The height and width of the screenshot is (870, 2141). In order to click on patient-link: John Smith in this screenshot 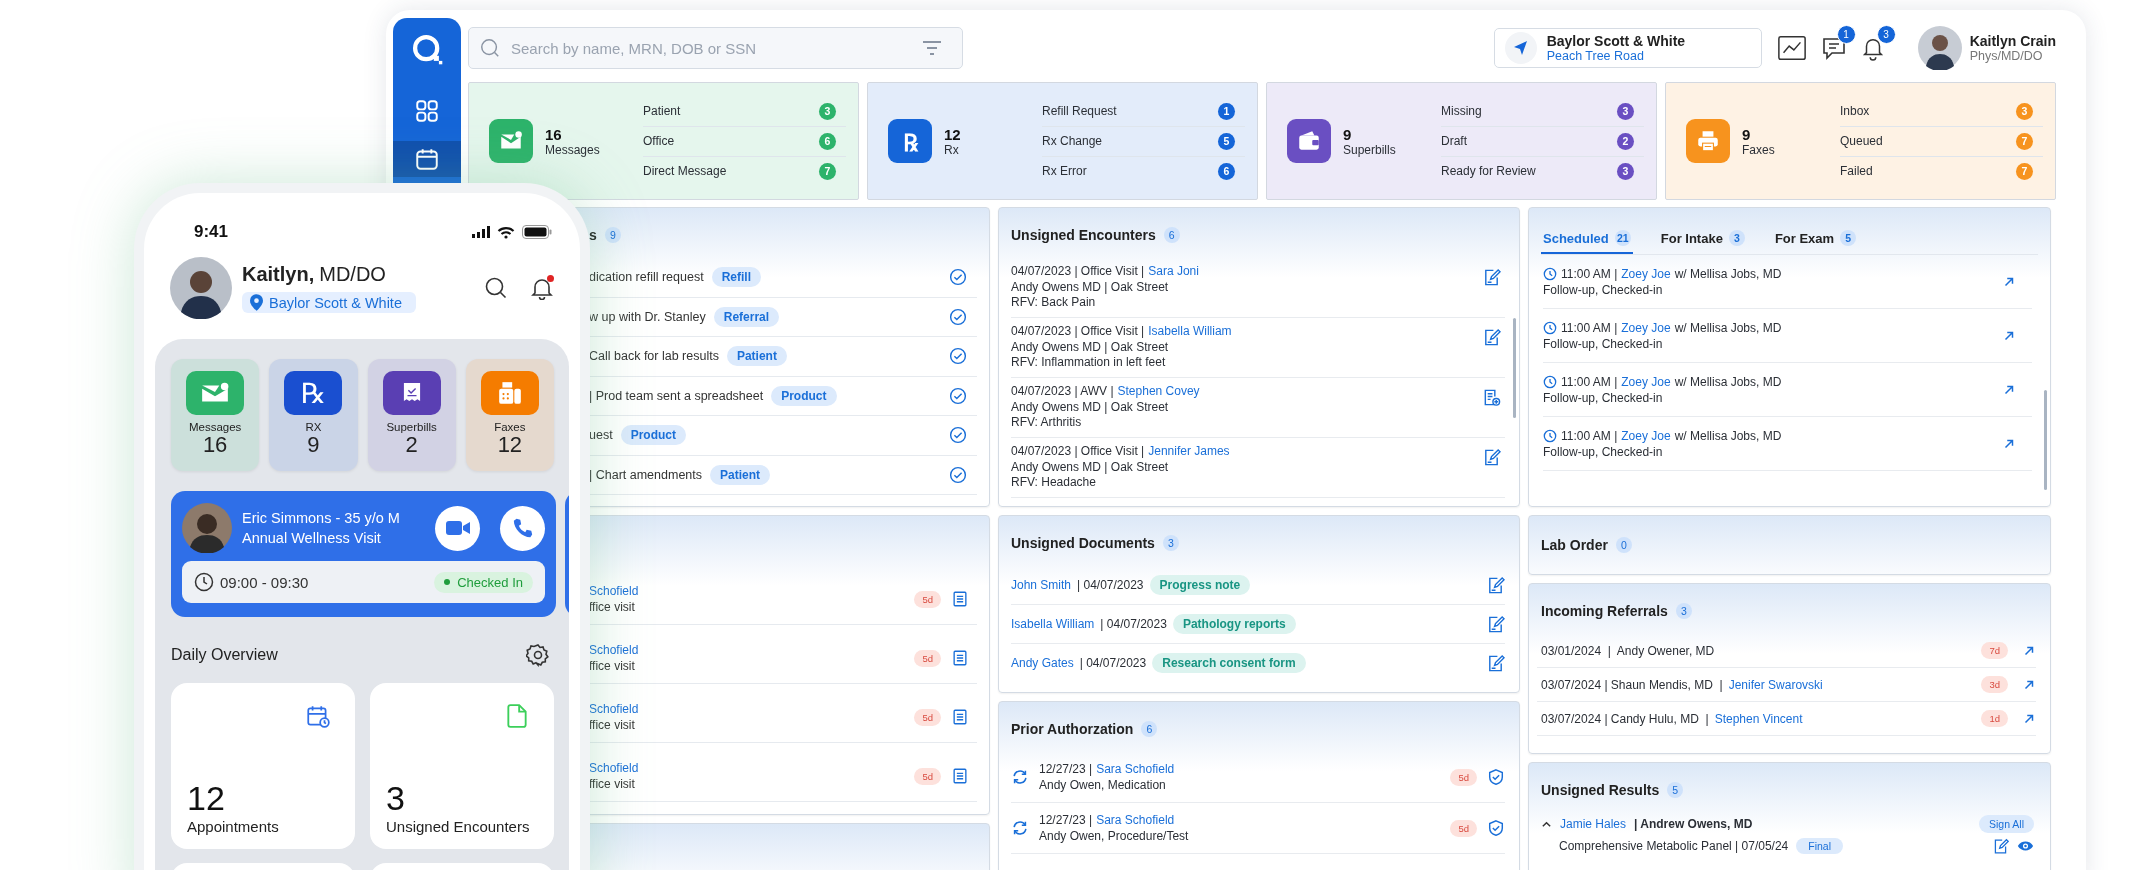, I will do `click(1041, 585)`.